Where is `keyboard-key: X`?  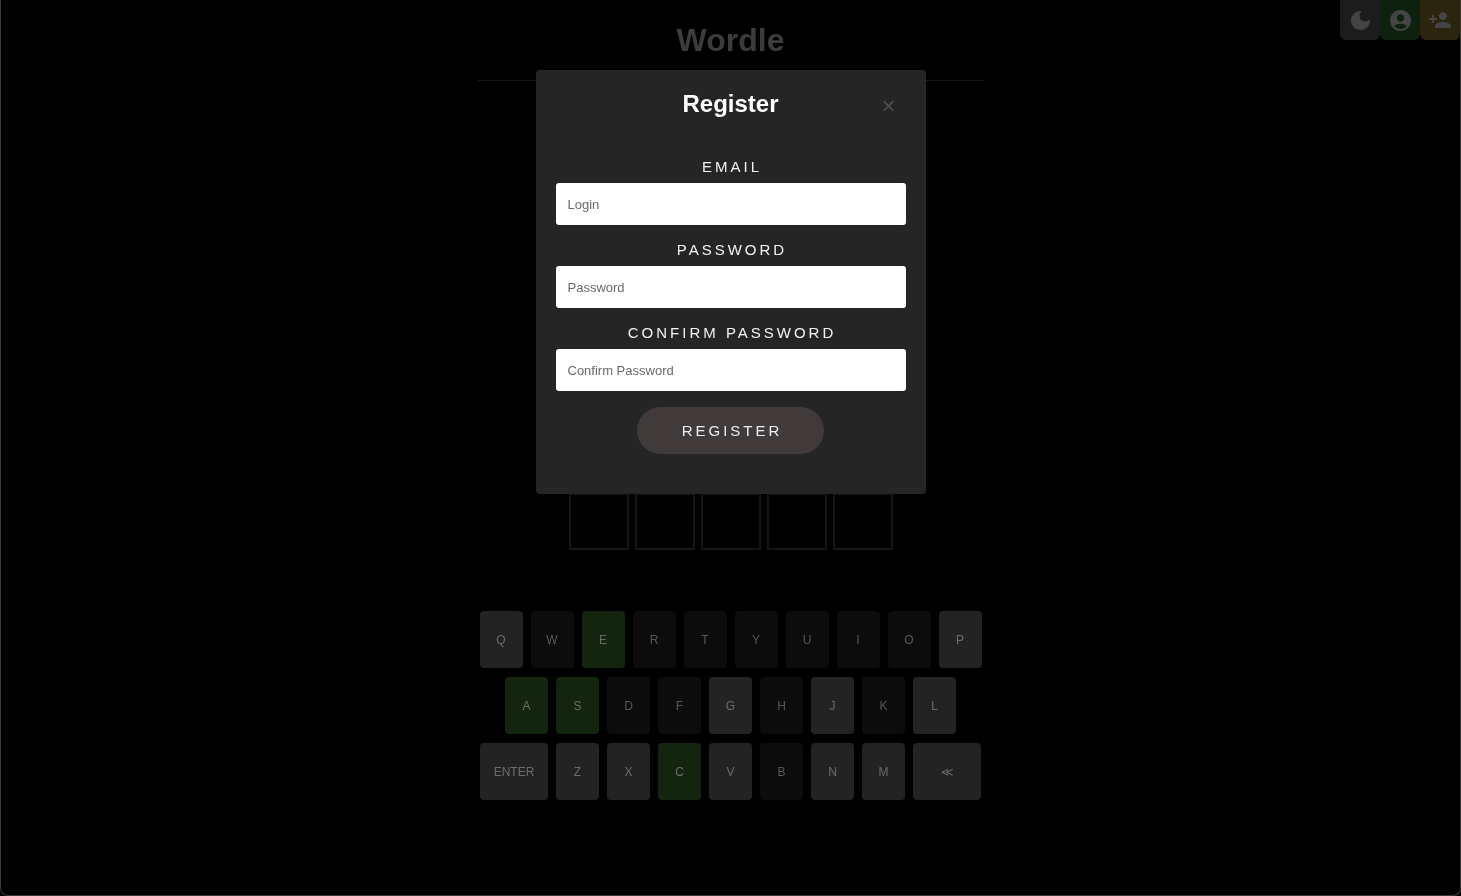
keyboard-key: X is located at coordinates (628, 771).